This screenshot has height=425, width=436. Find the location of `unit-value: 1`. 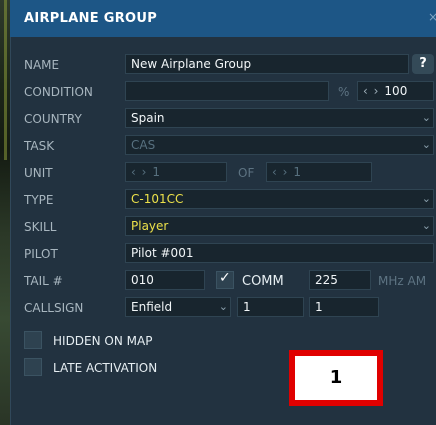

unit-value: 1 is located at coordinates (156, 172).